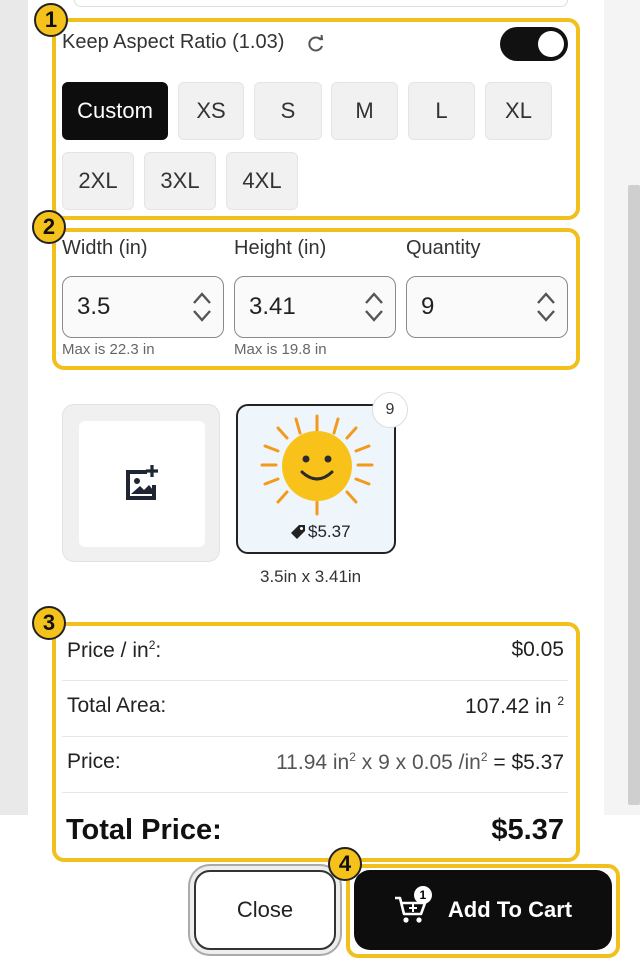 This screenshot has height=969, width=640. What do you see at coordinates (364, 111) in the screenshot?
I see `size-m-button: M` at bounding box center [364, 111].